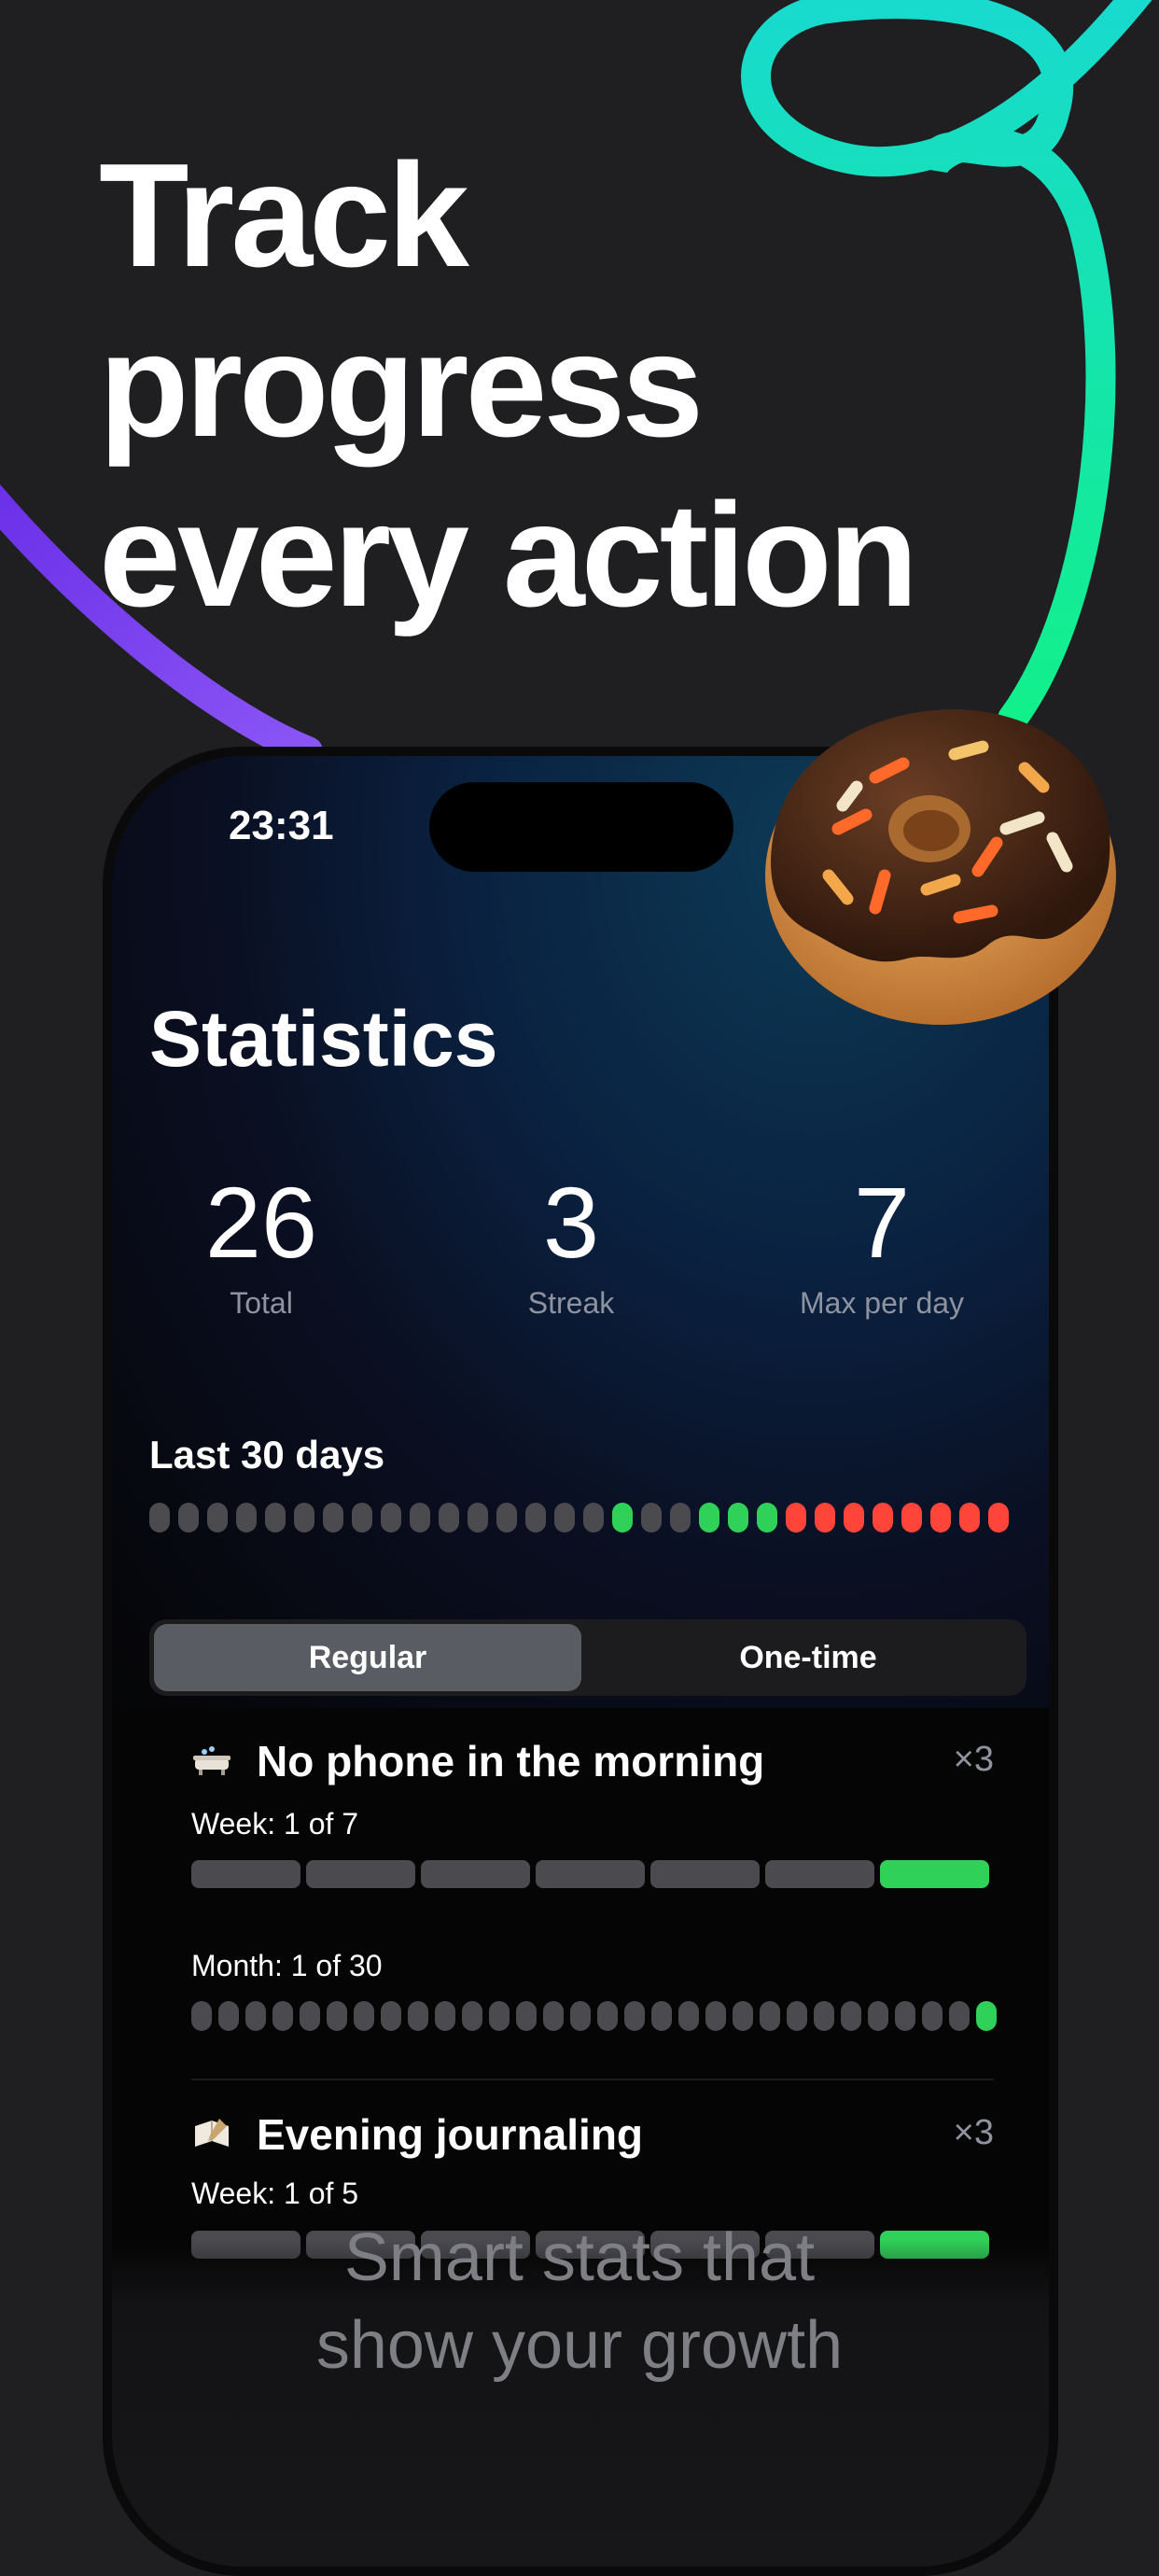 Image resolution: width=1159 pixels, height=2576 pixels. What do you see at coordinates (941, 866) in the screenshot?
I see `donut-illustration` at bounding box center [941, 866].